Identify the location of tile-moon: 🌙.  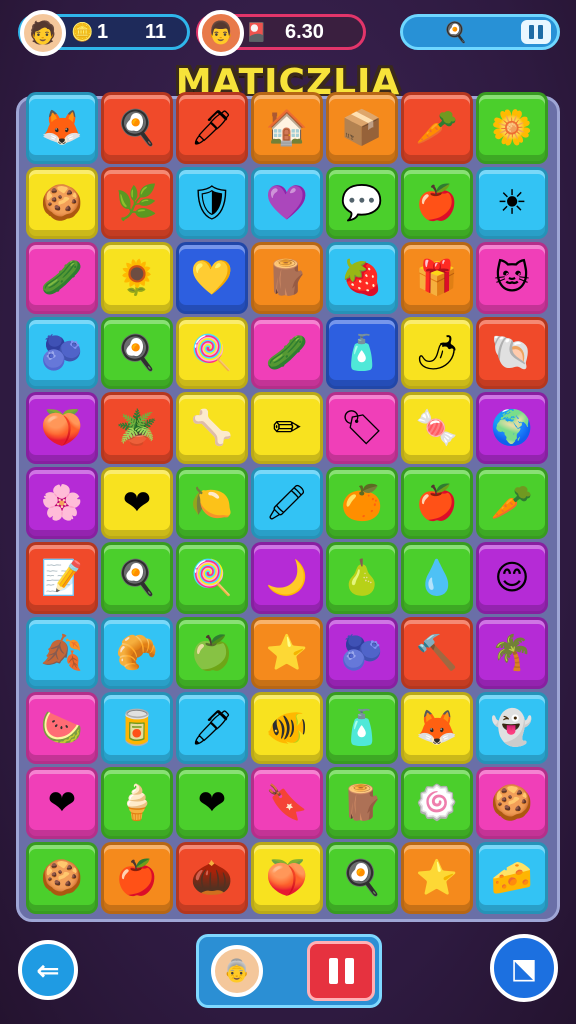
(287, 578).